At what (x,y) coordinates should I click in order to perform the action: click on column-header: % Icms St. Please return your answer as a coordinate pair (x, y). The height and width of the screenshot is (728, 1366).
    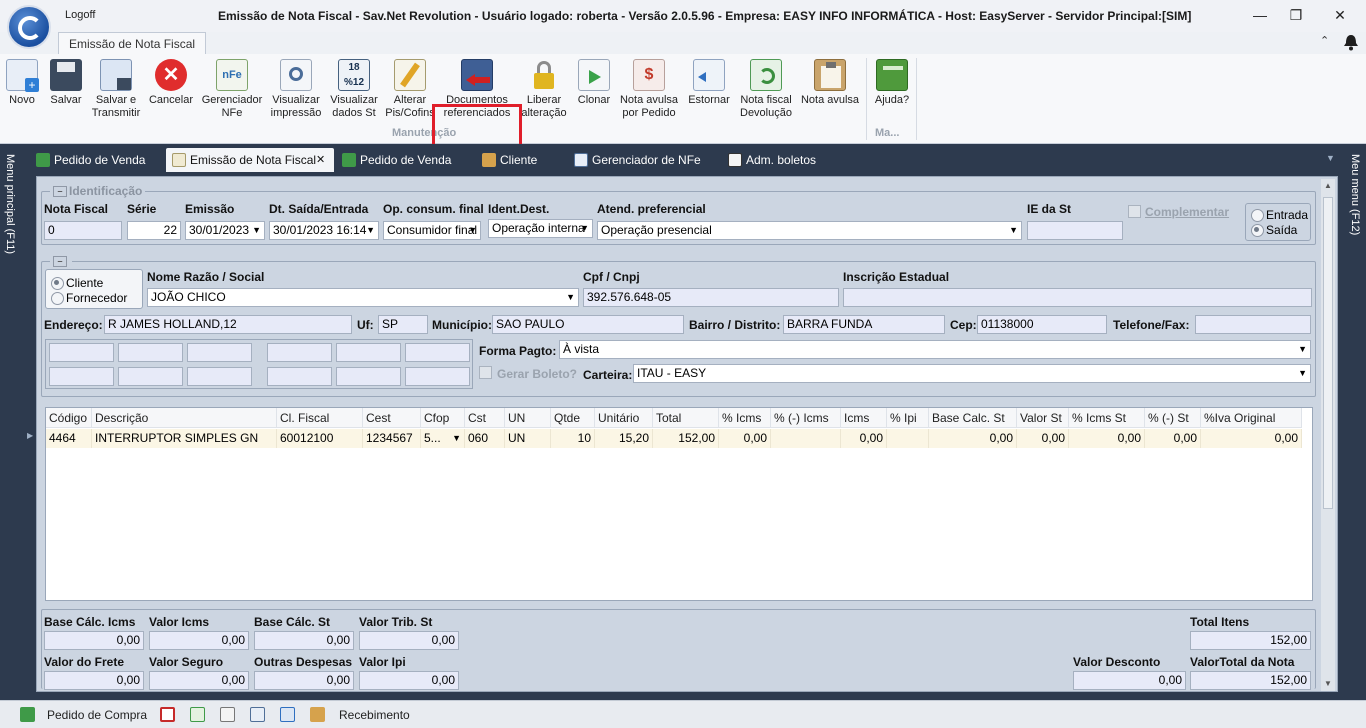
    Looking at the image, I should click on (1107, 418).